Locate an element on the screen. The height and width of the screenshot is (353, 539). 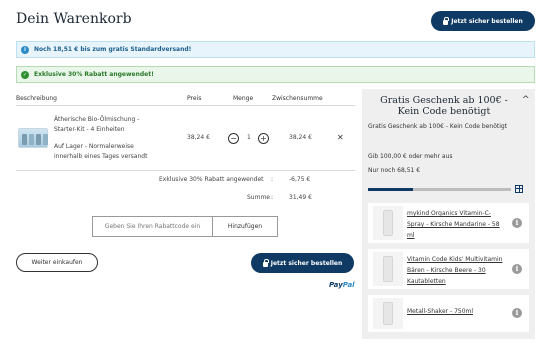
continue-shopping-button: Weiter einkaufen is located at coordinates (57, 262).